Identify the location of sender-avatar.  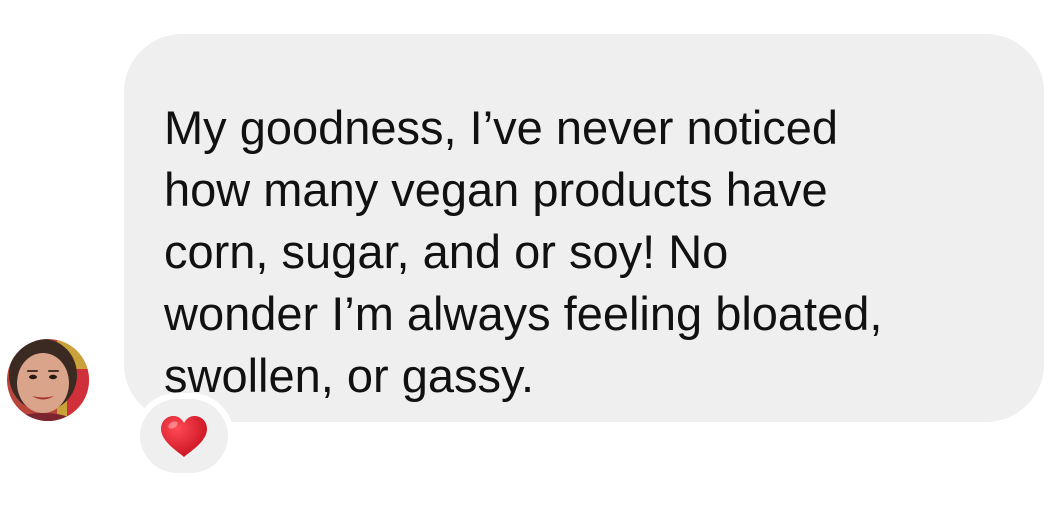
(48, 380).